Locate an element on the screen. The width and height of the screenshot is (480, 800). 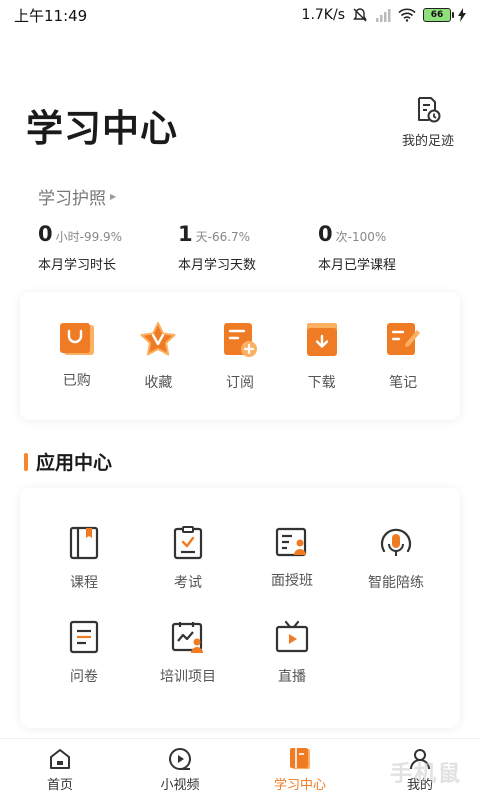
stat-label: 本月学习天数 is located at coordinates (217, 265).